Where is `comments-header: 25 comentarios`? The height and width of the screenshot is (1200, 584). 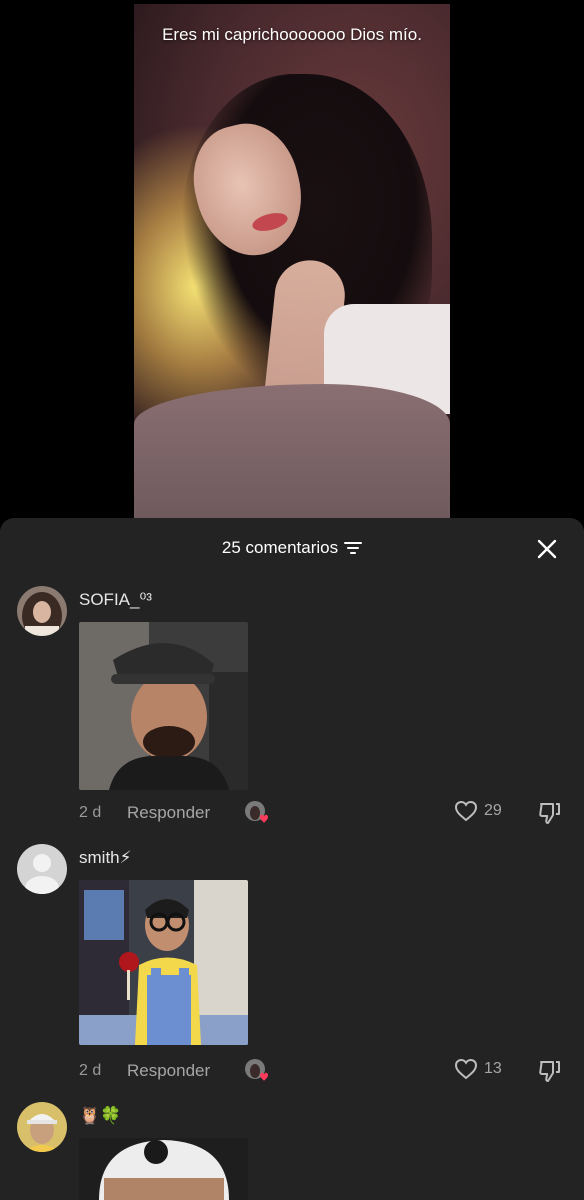
comments-header: 25 comentarios is located at coordinates (292, 547).